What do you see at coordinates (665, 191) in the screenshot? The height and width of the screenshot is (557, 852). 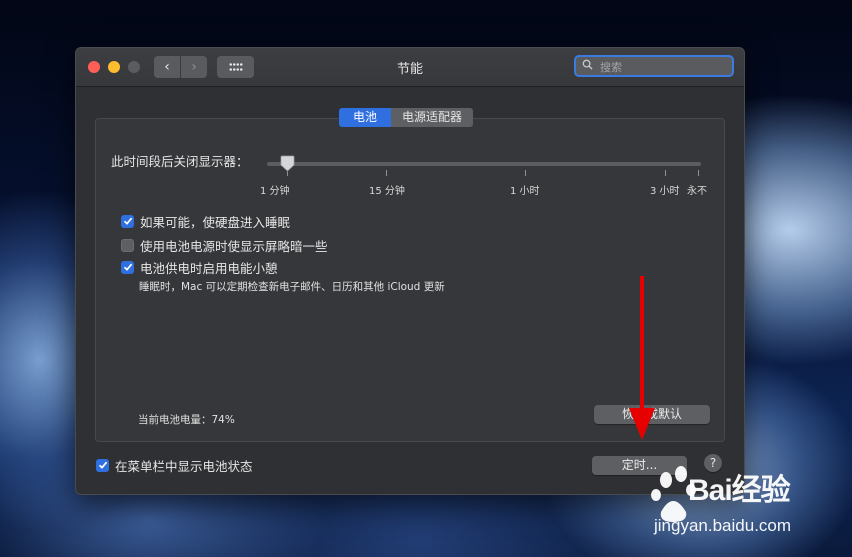 I see `tick-label-3hours: 3 小时` at bounding box center [665, 191].